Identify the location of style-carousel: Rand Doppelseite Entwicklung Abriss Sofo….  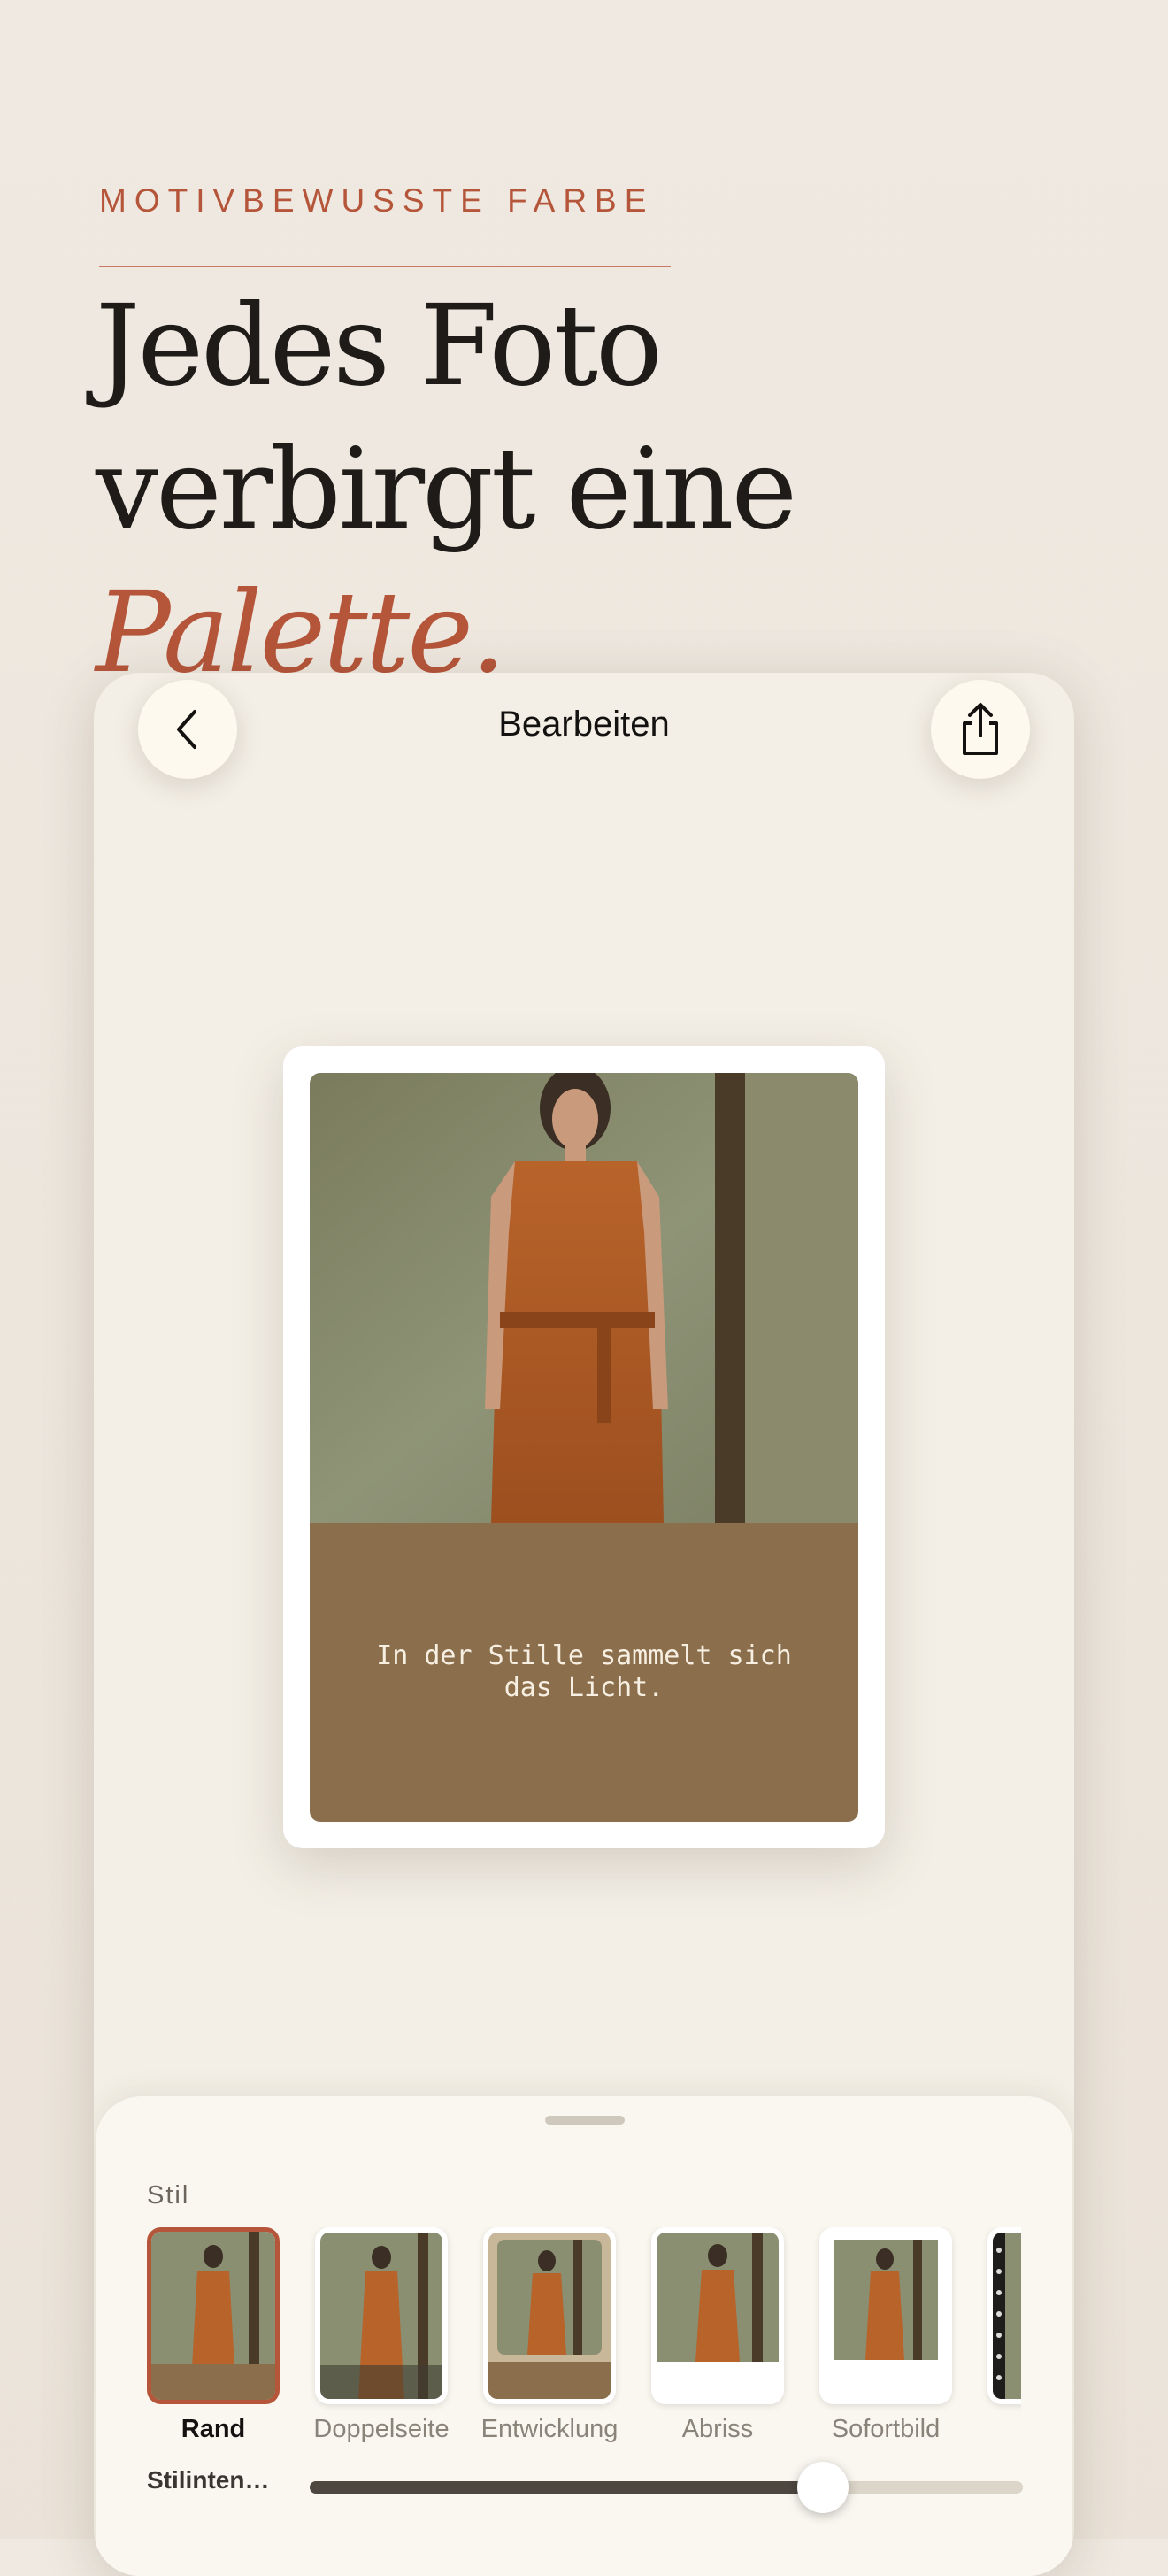
(584, 2355).